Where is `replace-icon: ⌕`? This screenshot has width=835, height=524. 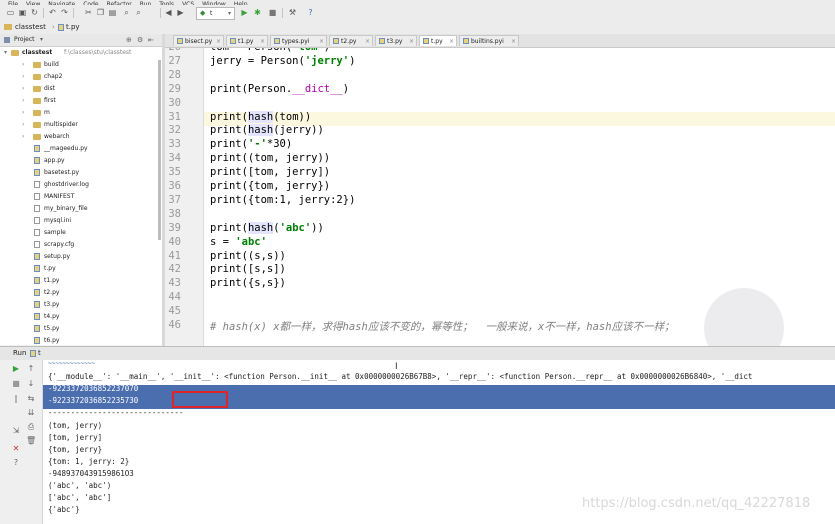 replace-icon: ⌕ is located at coordinates (138, 12).